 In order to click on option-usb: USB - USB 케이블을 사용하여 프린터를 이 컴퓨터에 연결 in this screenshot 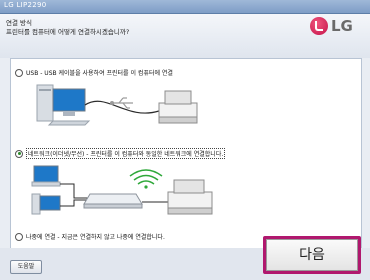, I will do `click(94, 72)`.